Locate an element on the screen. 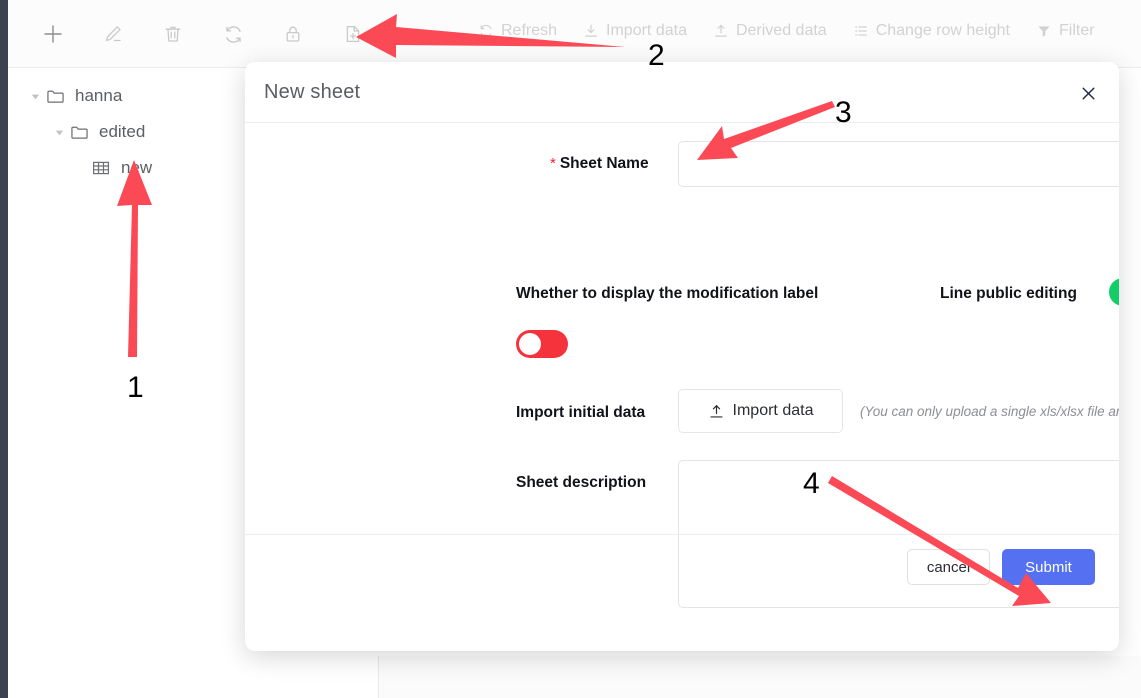 The width and height of the screenshot is (1141, 698). sidebar-divider is located at coordinates (378, 677).